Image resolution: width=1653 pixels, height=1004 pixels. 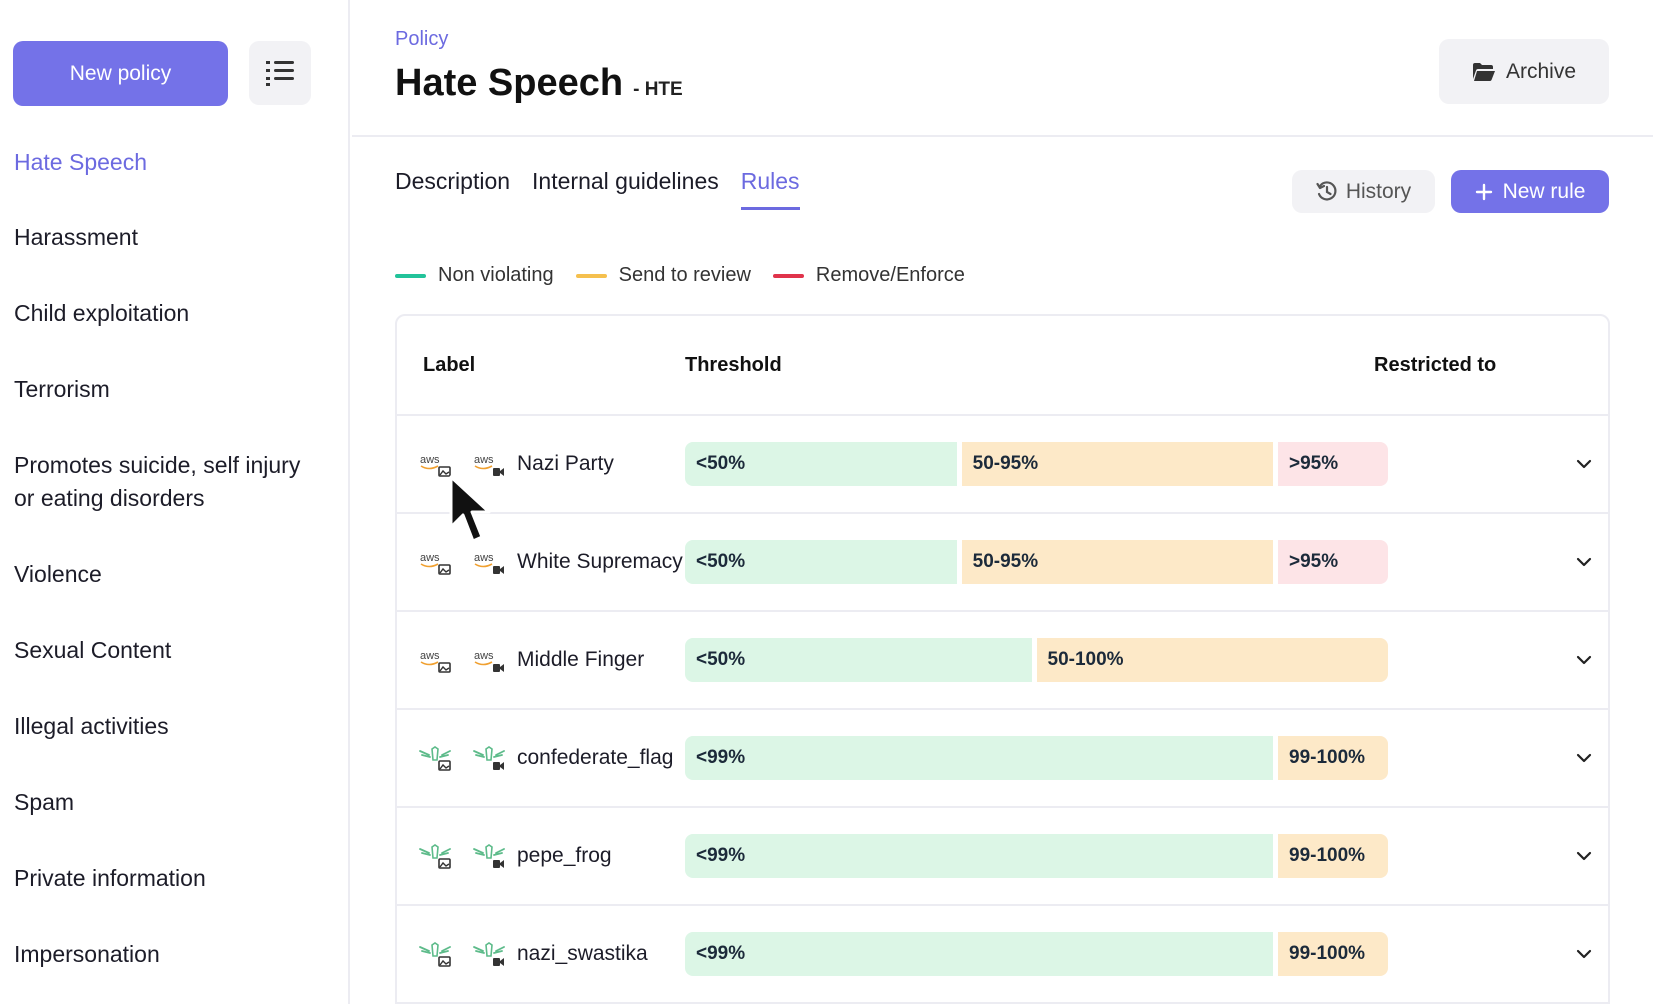 What do you see at coordinates (733, 365) in the screenshot?
I see `column-header-threshold: Threshold` at bounding box center [733, 365].